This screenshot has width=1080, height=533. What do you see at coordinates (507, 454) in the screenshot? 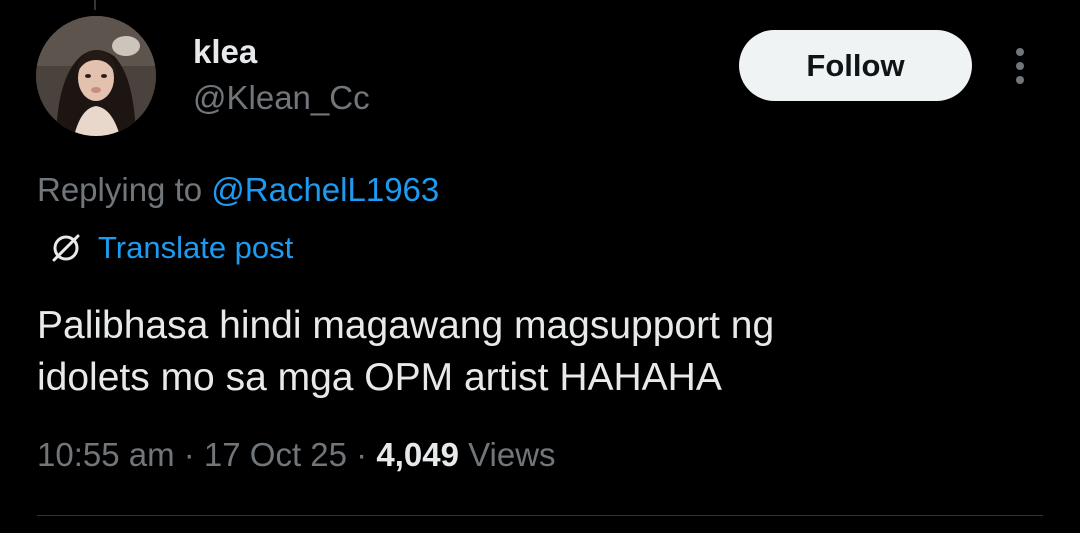
I see `views-label: Views` at bounding box center [507, 454].